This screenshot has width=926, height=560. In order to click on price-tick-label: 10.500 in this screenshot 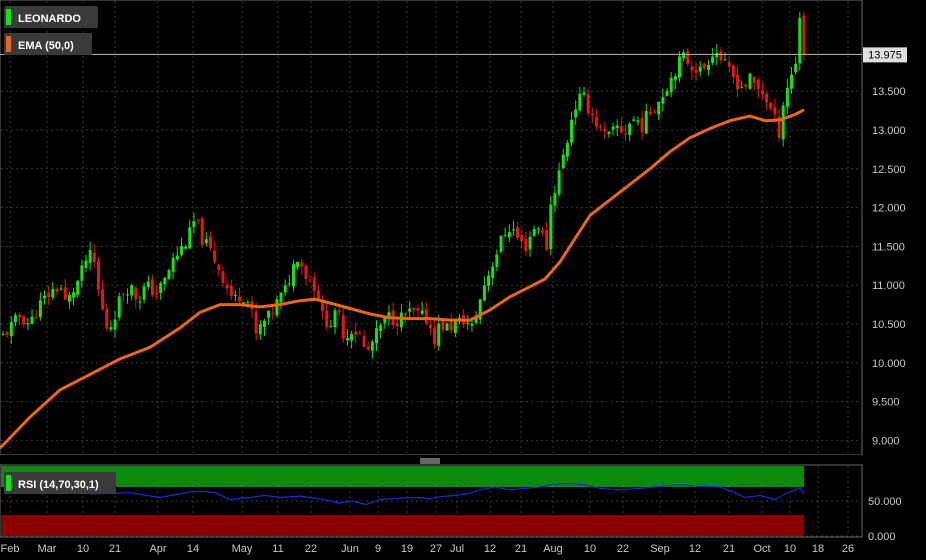, I will do `click(889, 325)`.